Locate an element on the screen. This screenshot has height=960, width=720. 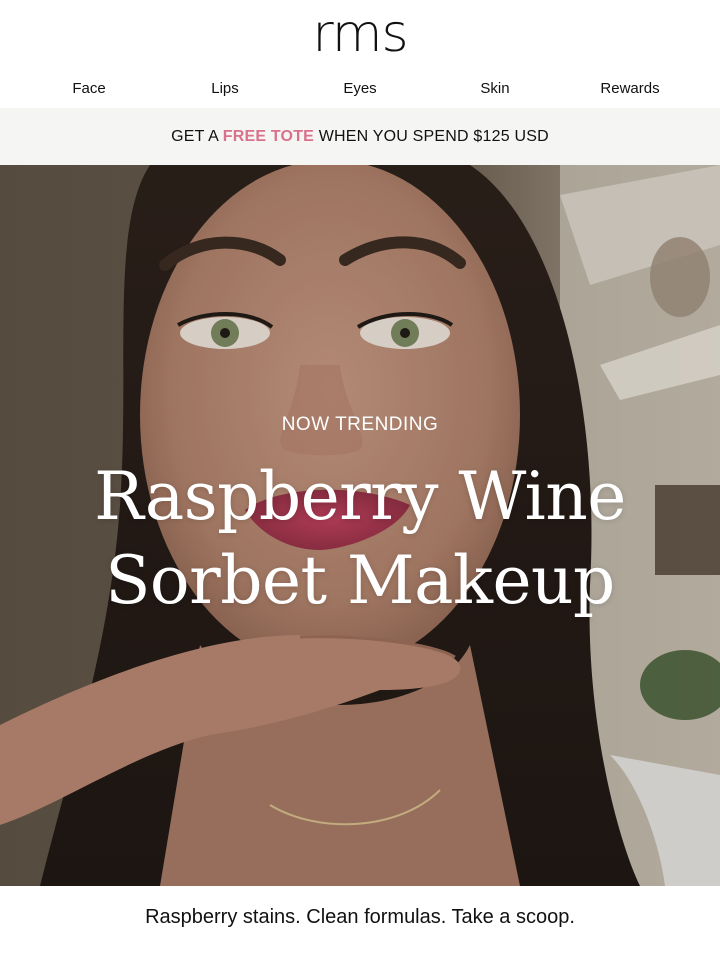
category-nav: Face Lips Eyes Skin Rewards is located at coordinates (360, 89).